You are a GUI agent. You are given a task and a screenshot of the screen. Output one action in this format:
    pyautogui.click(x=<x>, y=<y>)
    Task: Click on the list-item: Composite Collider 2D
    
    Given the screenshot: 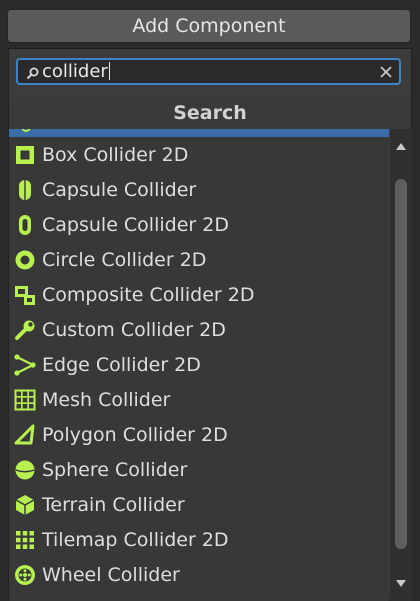 What is the action you would take?
    pyautogui.click(x=199, y=294)
    